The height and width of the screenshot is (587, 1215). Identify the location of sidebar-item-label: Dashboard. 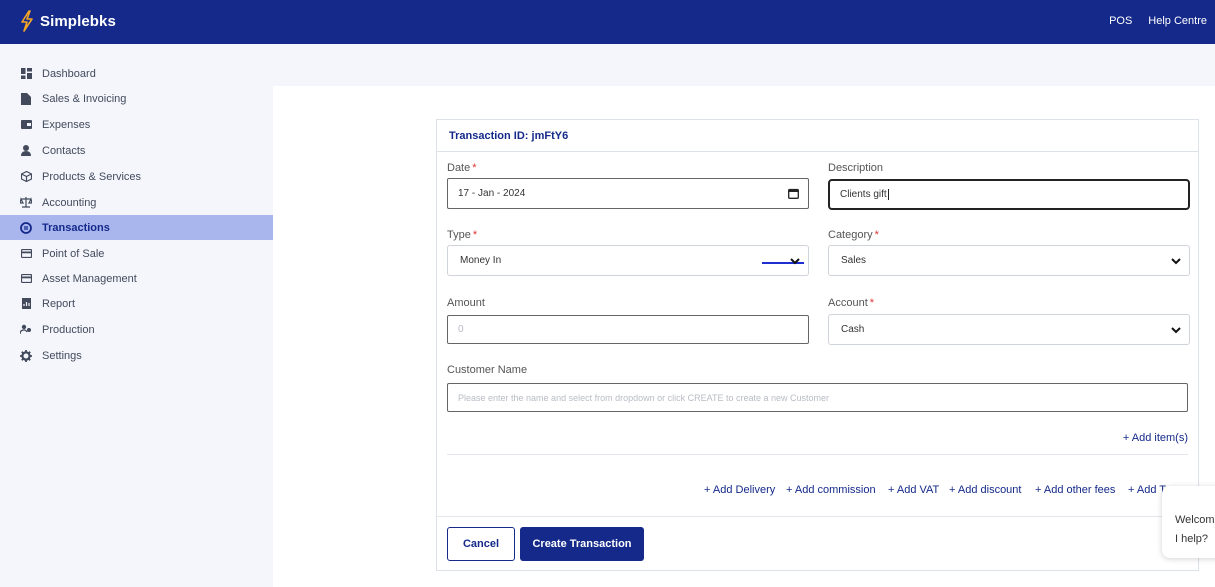
(69, 73).